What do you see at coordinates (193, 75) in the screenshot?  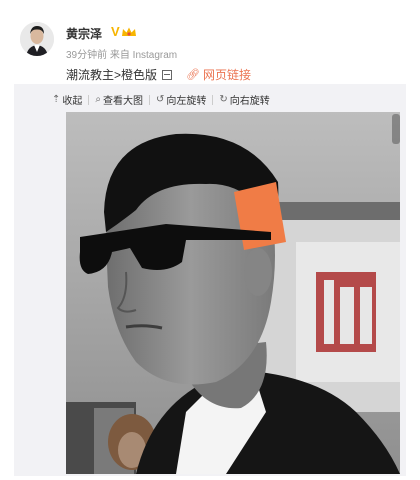 I see `link-icon: 🔗︎` at bounding box center [193, 75].